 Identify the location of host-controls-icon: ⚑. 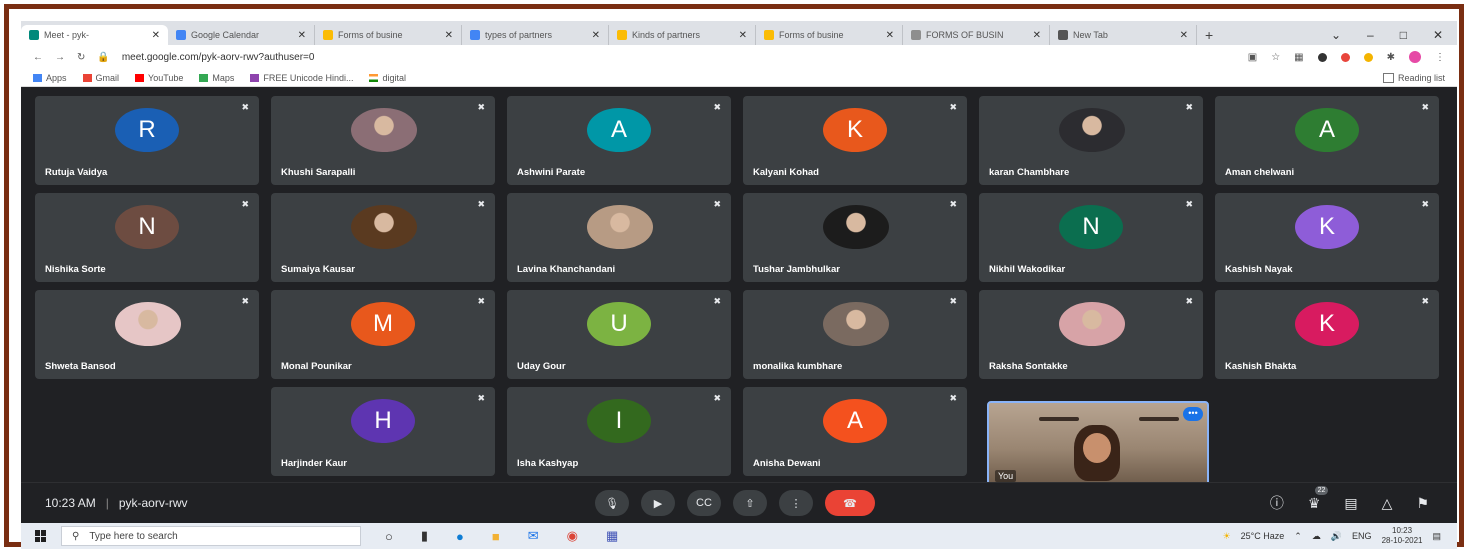
(1422, 503).